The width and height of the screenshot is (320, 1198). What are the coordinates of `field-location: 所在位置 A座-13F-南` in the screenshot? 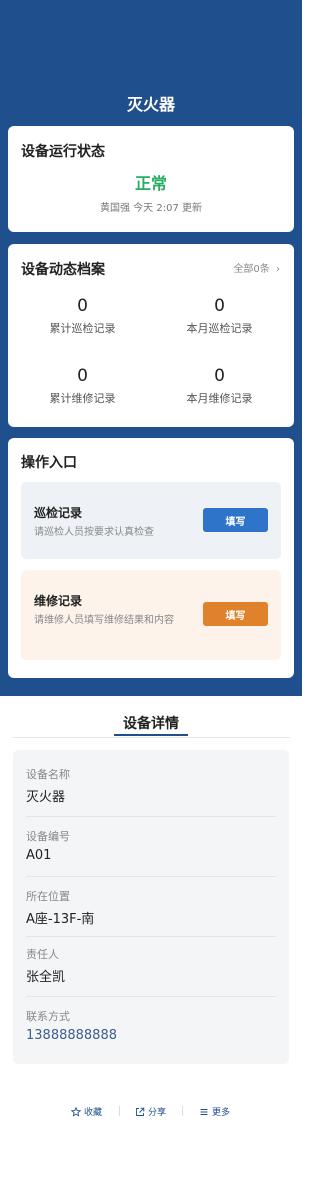 It's located at (151, 907).